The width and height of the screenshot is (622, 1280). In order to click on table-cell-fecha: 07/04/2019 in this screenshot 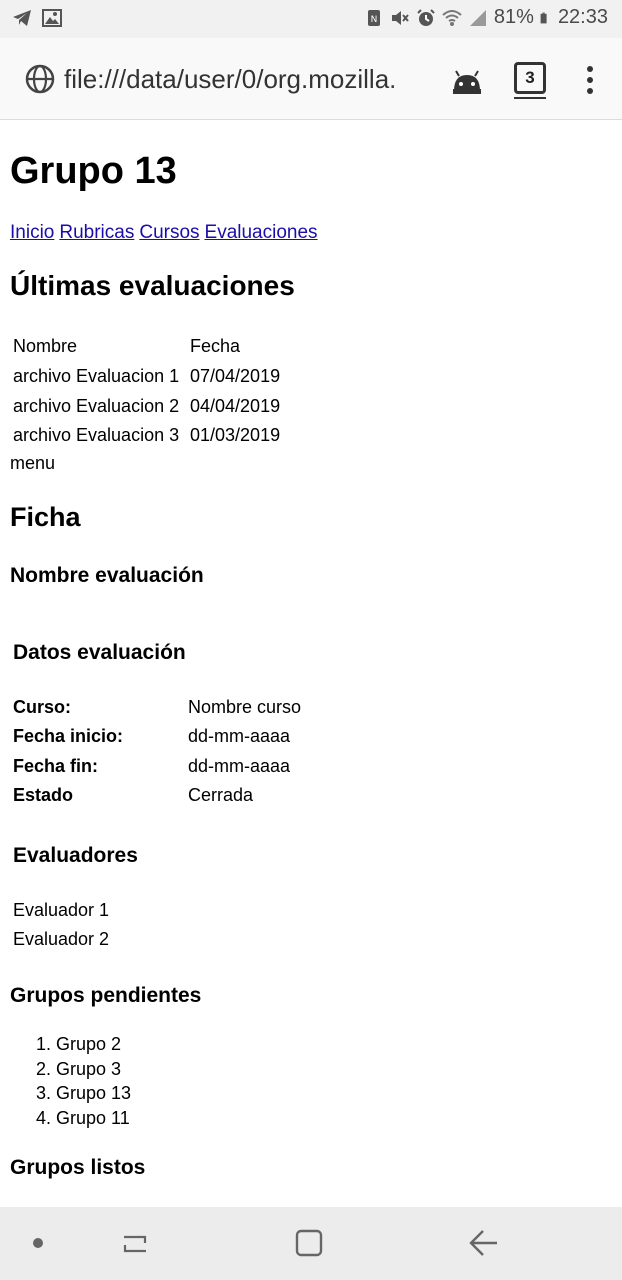, I will do `click(235, 376)`.